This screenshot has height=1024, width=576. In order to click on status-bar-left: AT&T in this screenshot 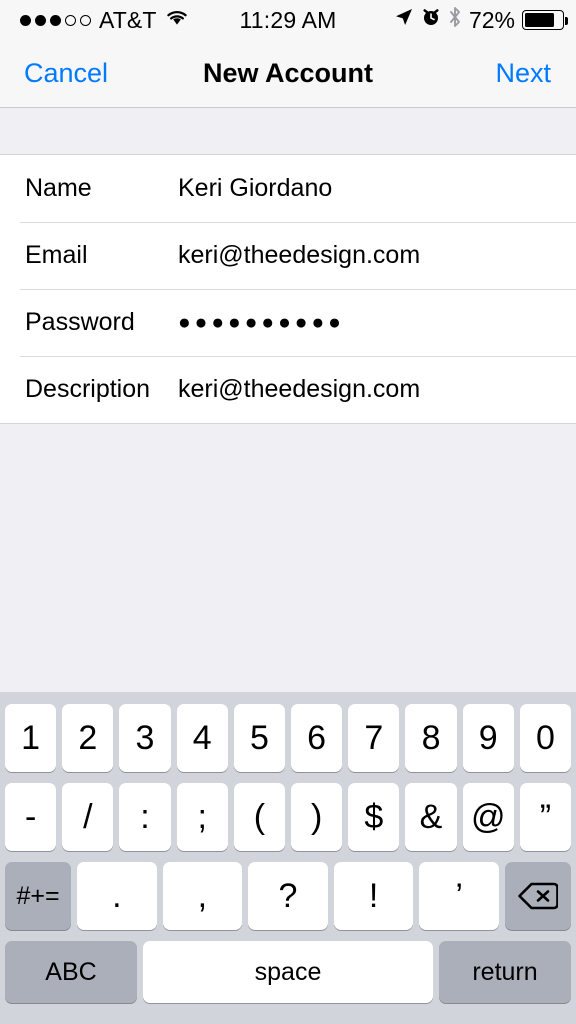, I will do `click(125, 20)`.